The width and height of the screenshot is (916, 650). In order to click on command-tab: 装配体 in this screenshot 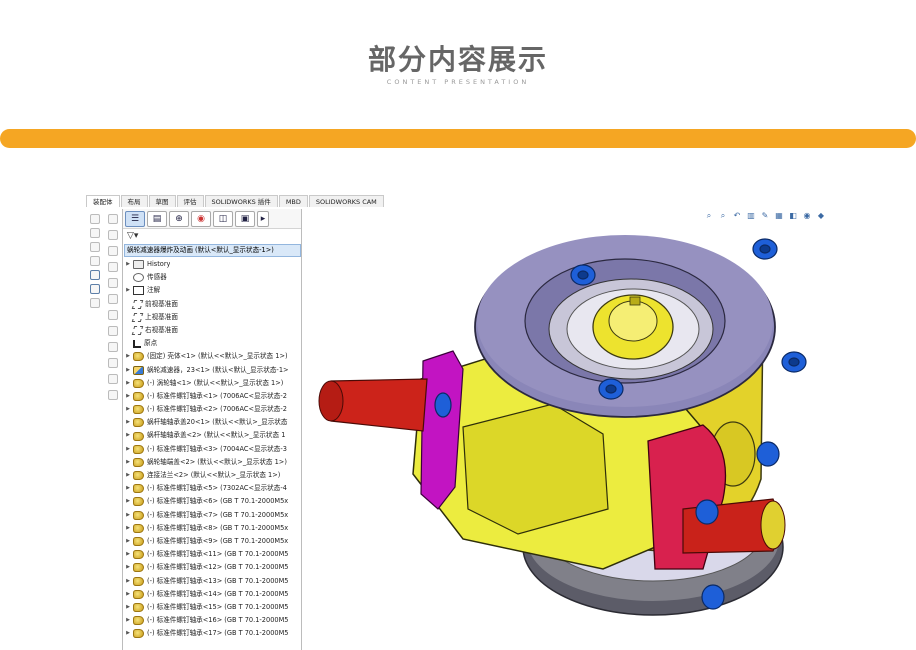, I will do `click(103, 201)`.